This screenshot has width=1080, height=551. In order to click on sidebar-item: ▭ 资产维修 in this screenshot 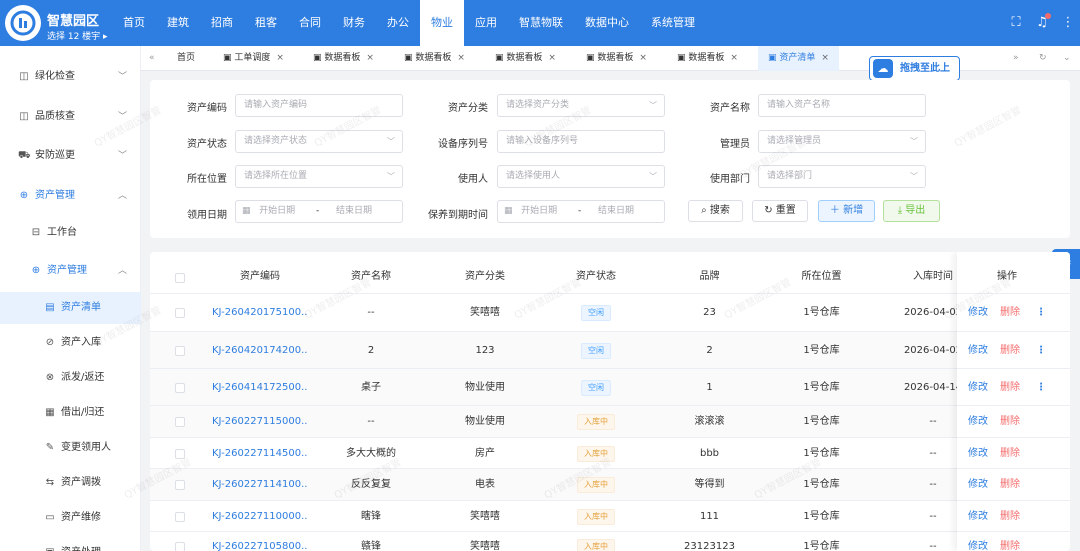, I will do `click(70, 518)`.